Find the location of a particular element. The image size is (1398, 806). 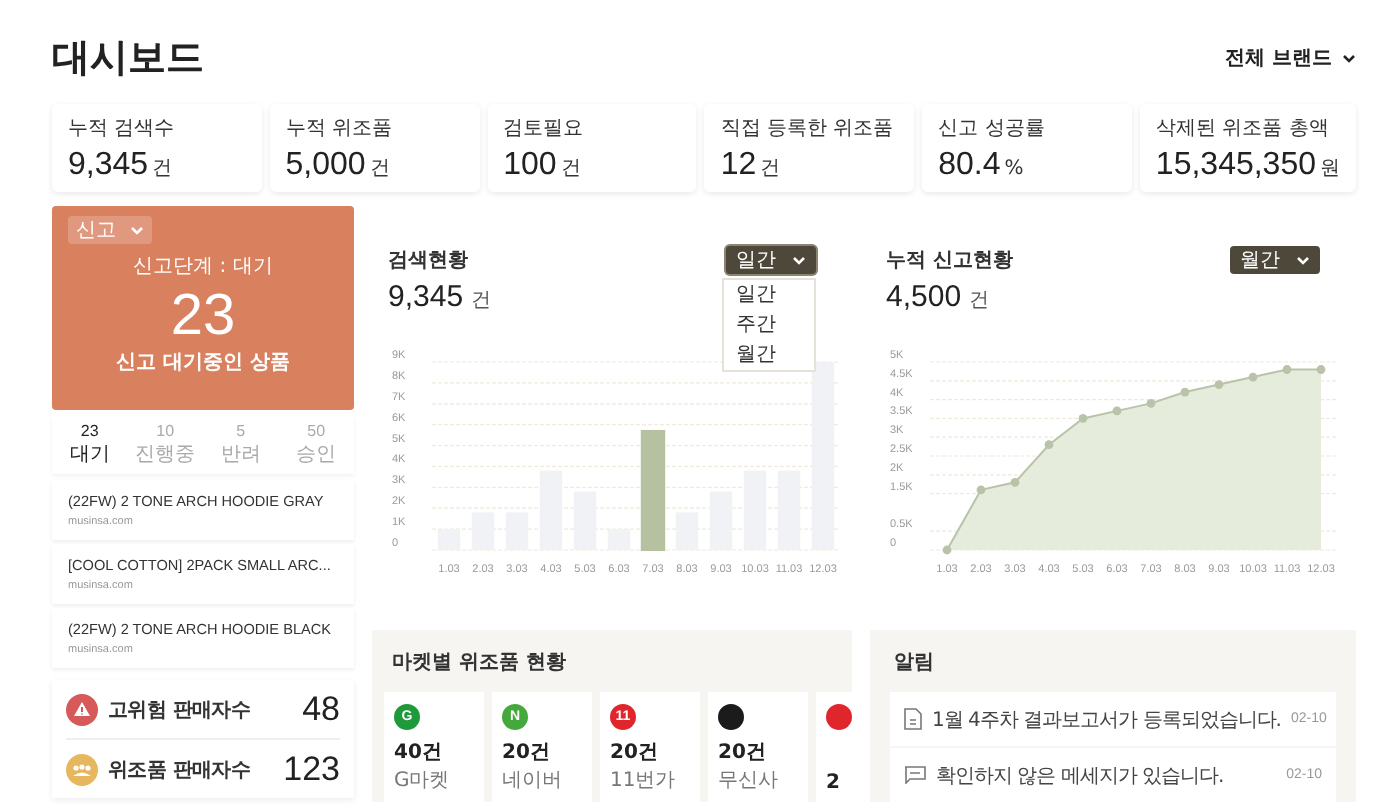

seller-count: 123 is located at coordinates (311, 769).